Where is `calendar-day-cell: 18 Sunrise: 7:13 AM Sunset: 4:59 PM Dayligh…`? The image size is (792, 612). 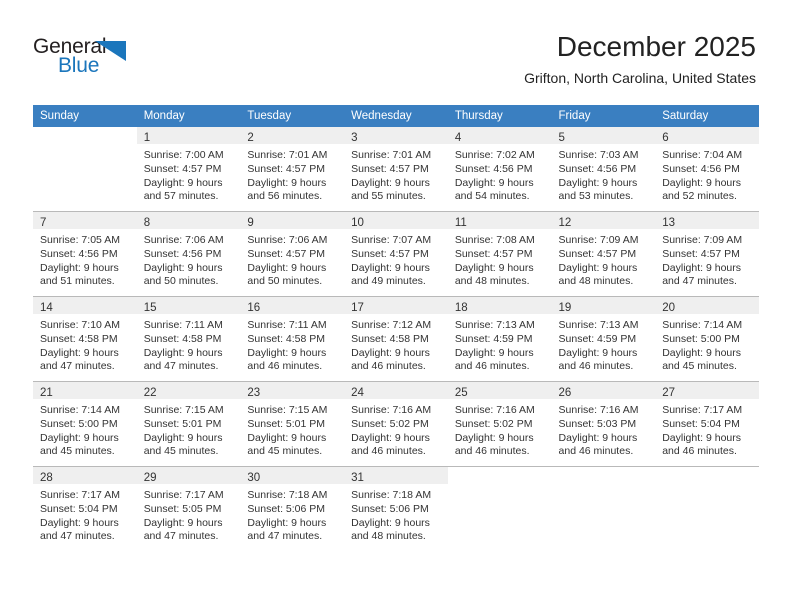
calendar-day-cell: 18 Sunrise: 7:13 AM Sunset: 4:59 PM Dayligh… is located at coordinates (499, 339).